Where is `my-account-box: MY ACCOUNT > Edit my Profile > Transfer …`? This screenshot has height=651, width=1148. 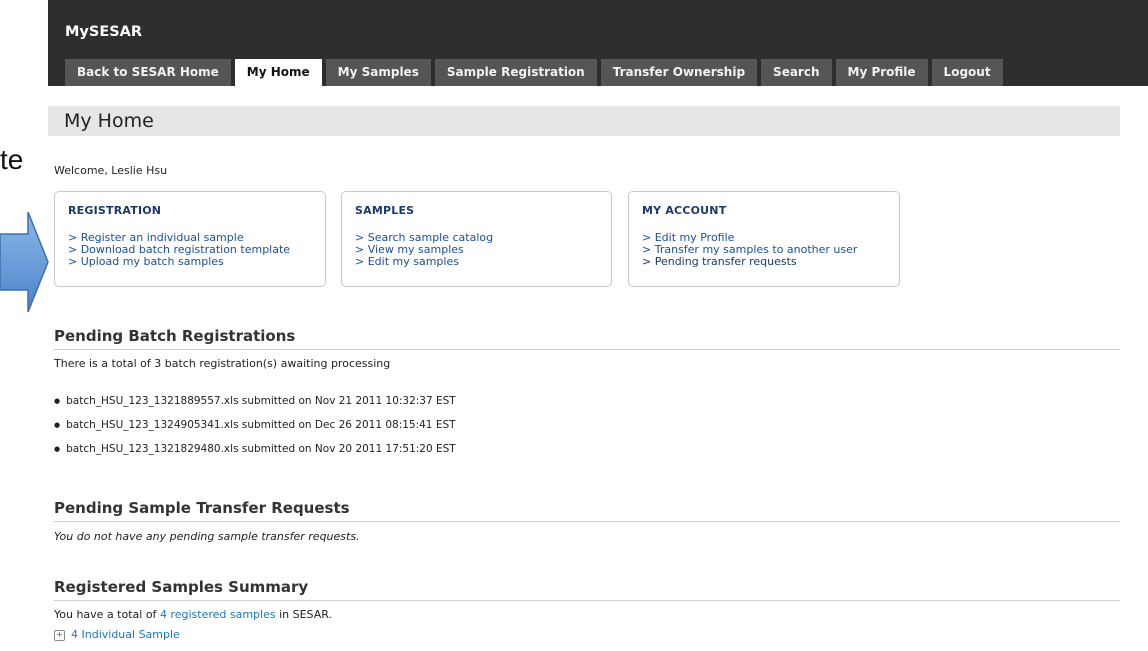 my-account-box: MY ACCOUNT > Edit my Profile > Transfer … is located at coordinates (764, 239).